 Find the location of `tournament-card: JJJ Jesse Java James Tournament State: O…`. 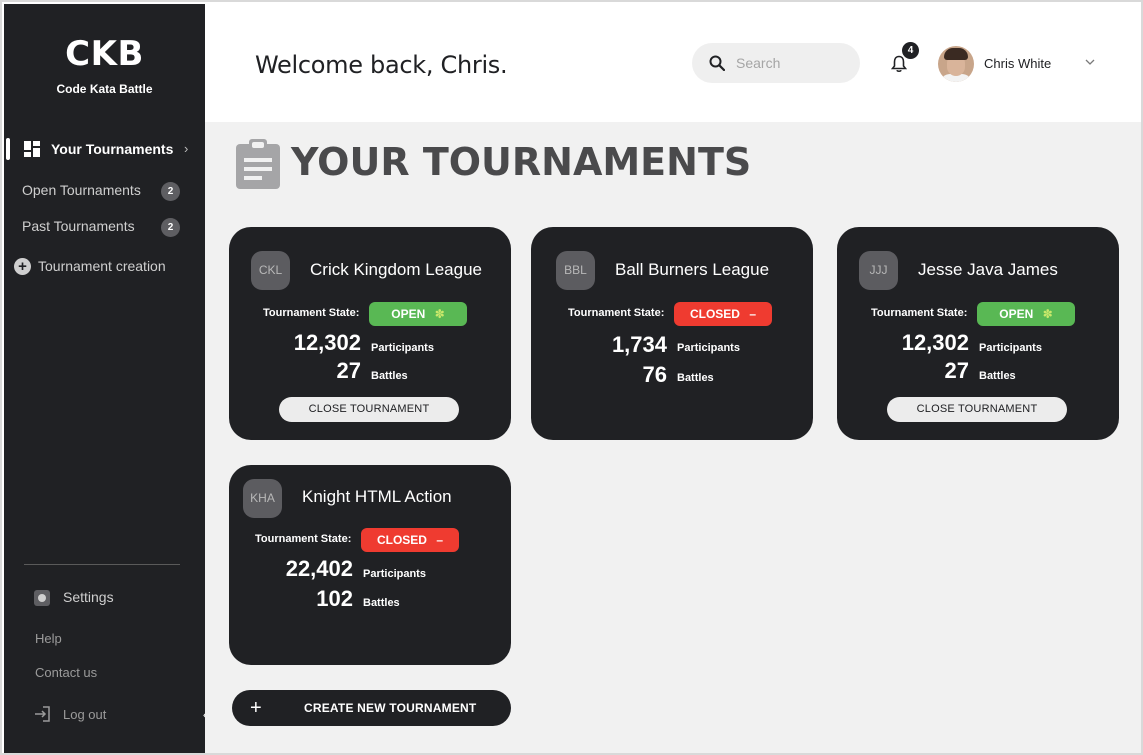

tournament-card: JJJ Jesse Java James Tournament State: O… is located at coordinates (978, 333).